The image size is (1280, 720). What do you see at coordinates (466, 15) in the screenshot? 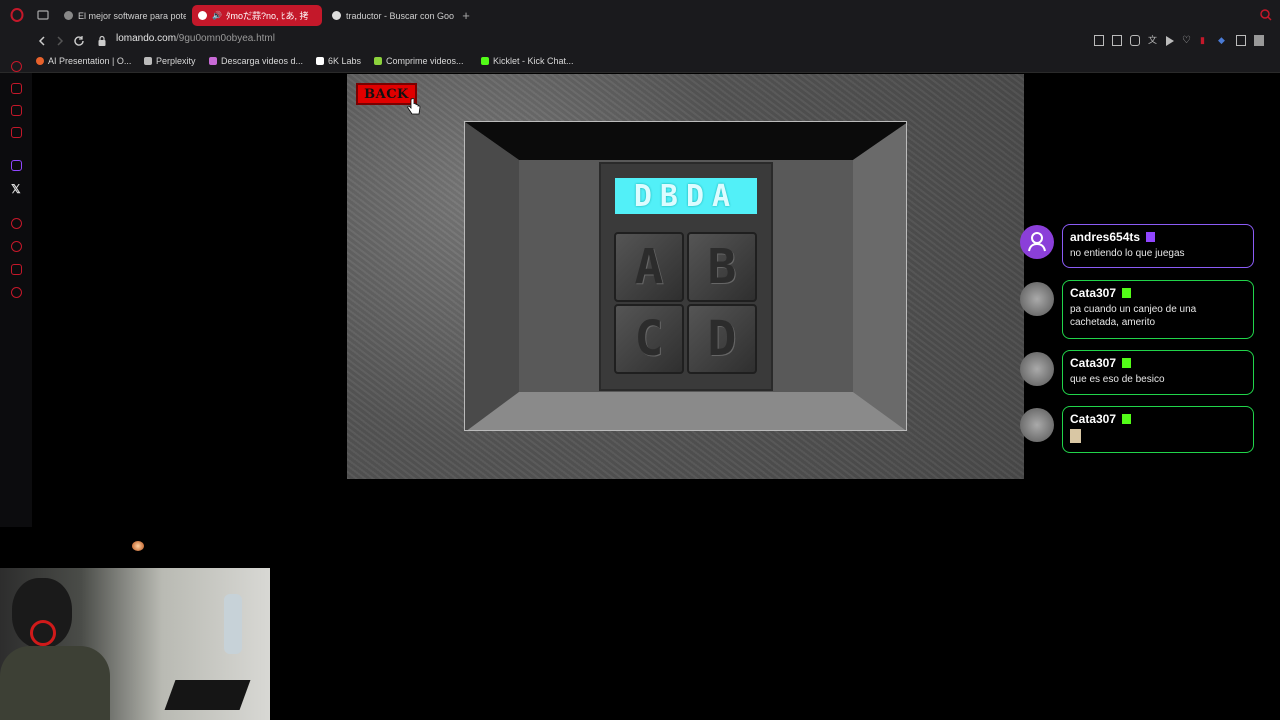
I see `new-tab-button: +` at bounding box center [466, 15].